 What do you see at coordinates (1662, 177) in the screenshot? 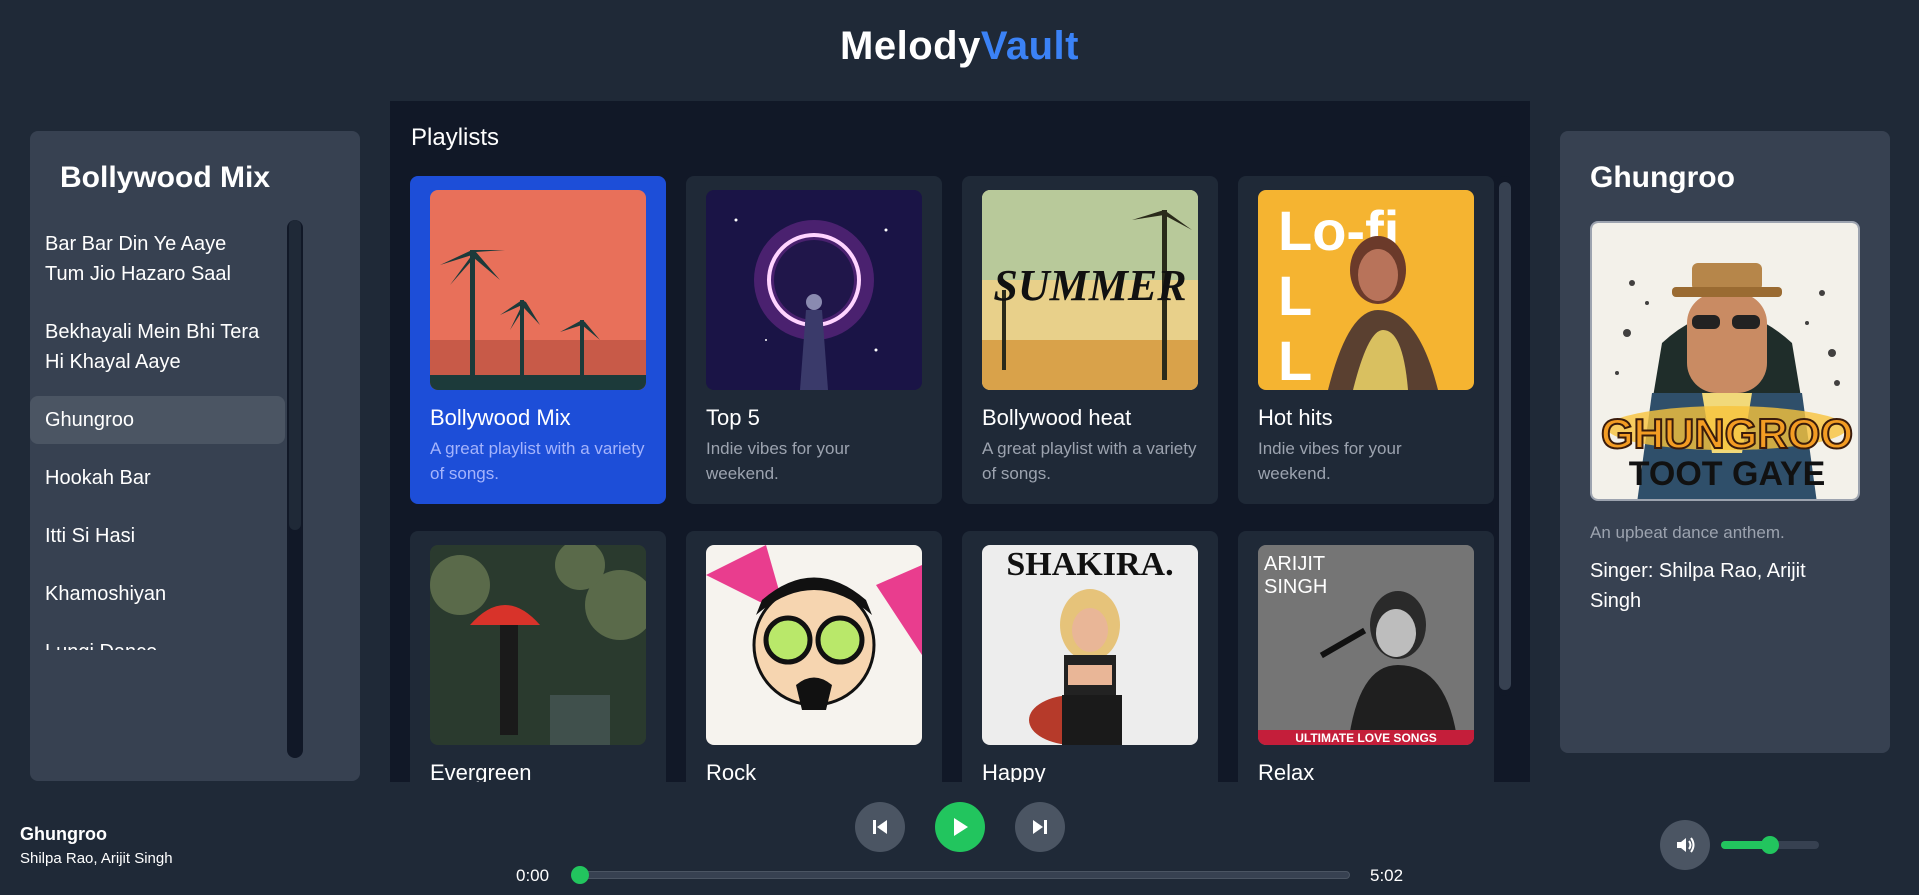
I see `now-playing-title: Ghungroo` at bounding box center [1662, 177].